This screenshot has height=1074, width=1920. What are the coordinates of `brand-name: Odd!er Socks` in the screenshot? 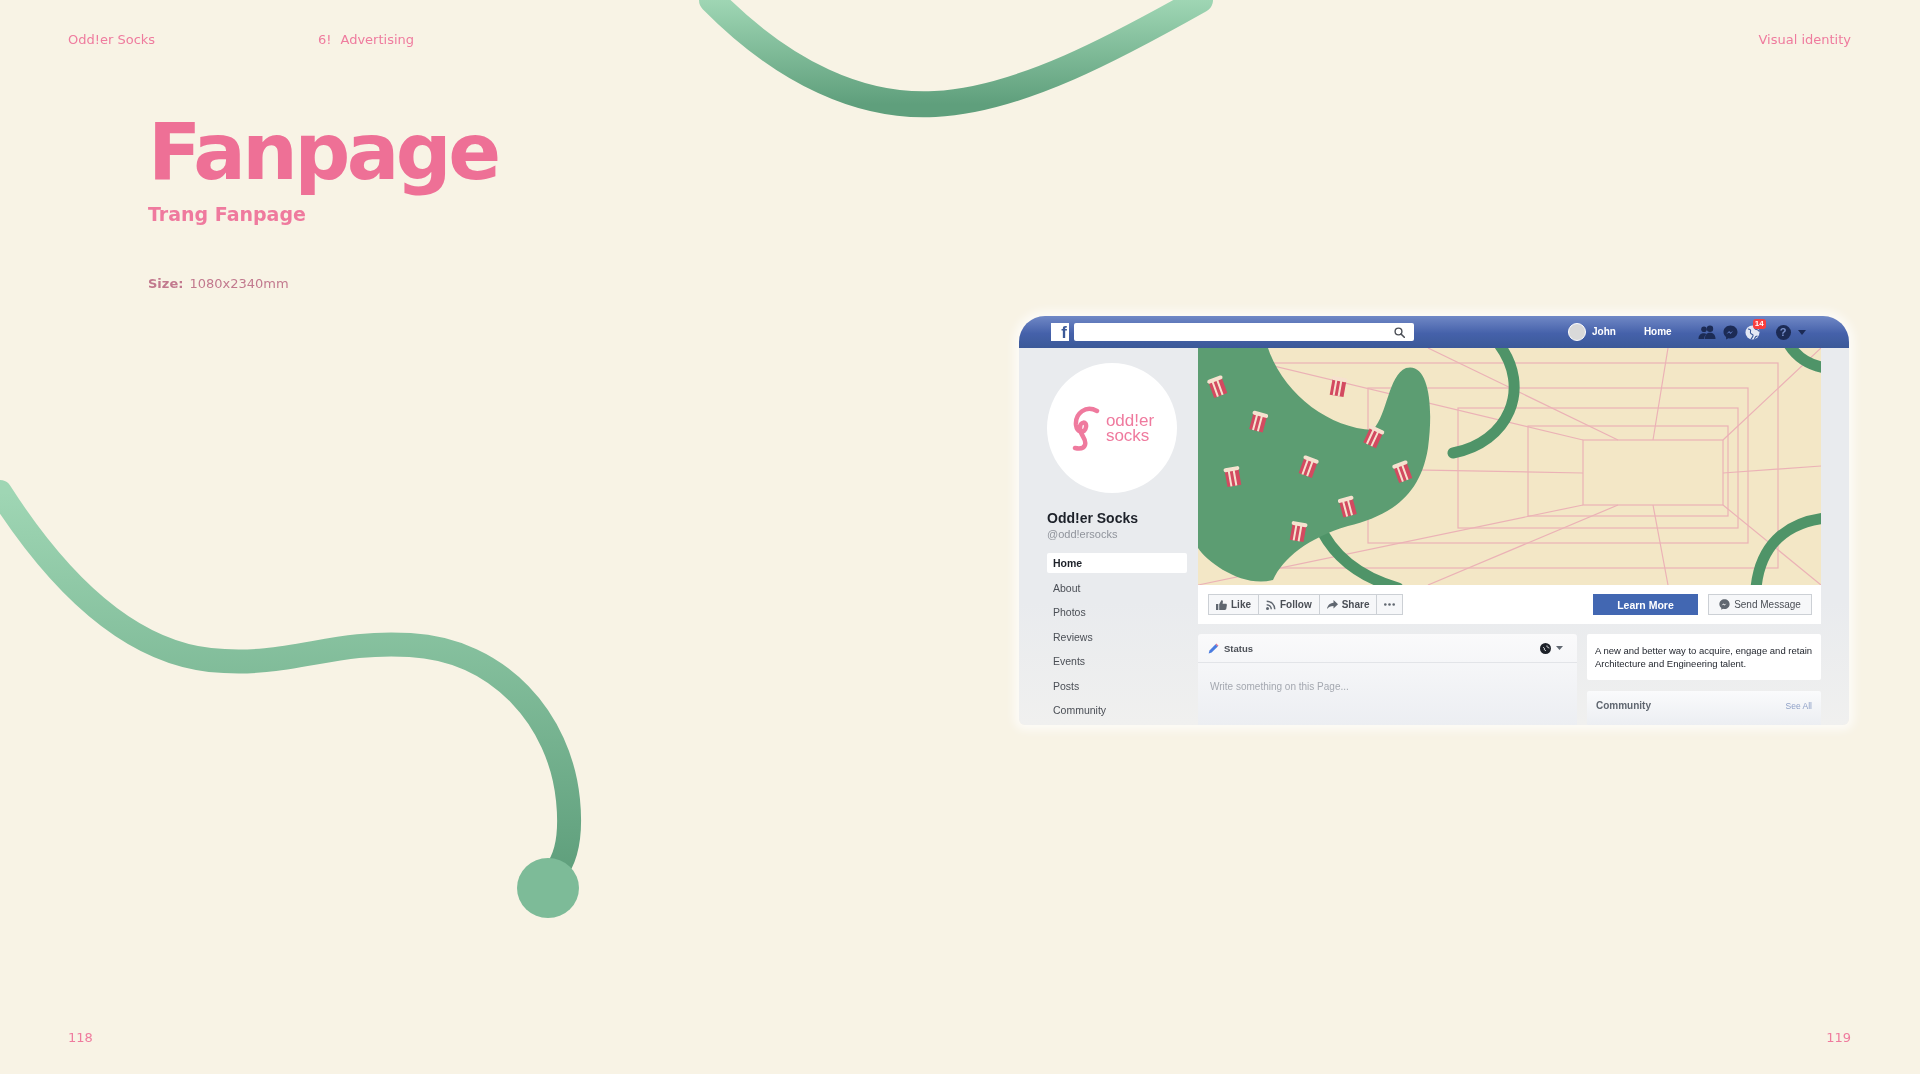 It's located at (112, 40).